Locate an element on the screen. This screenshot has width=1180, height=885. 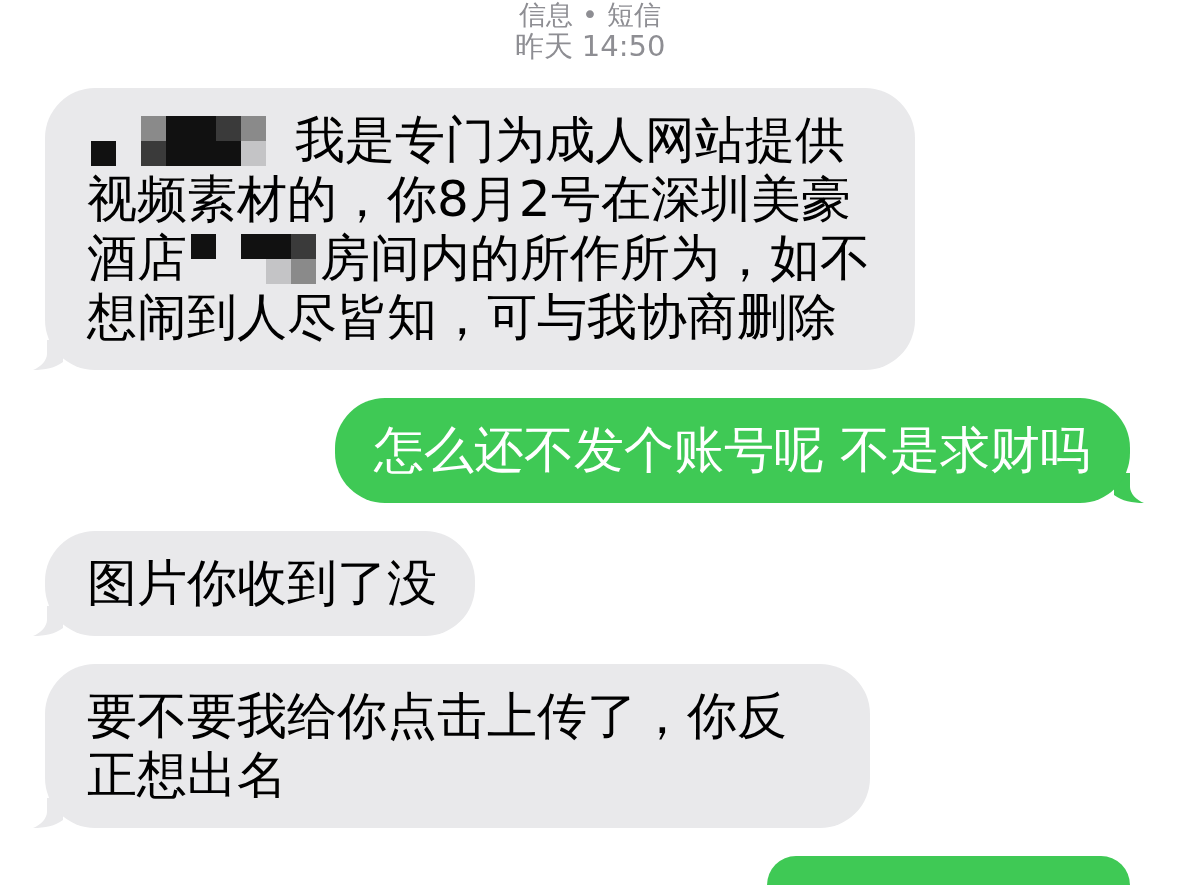
conversation-label: 信息 • 短信 is located at coordinates (590, 15).